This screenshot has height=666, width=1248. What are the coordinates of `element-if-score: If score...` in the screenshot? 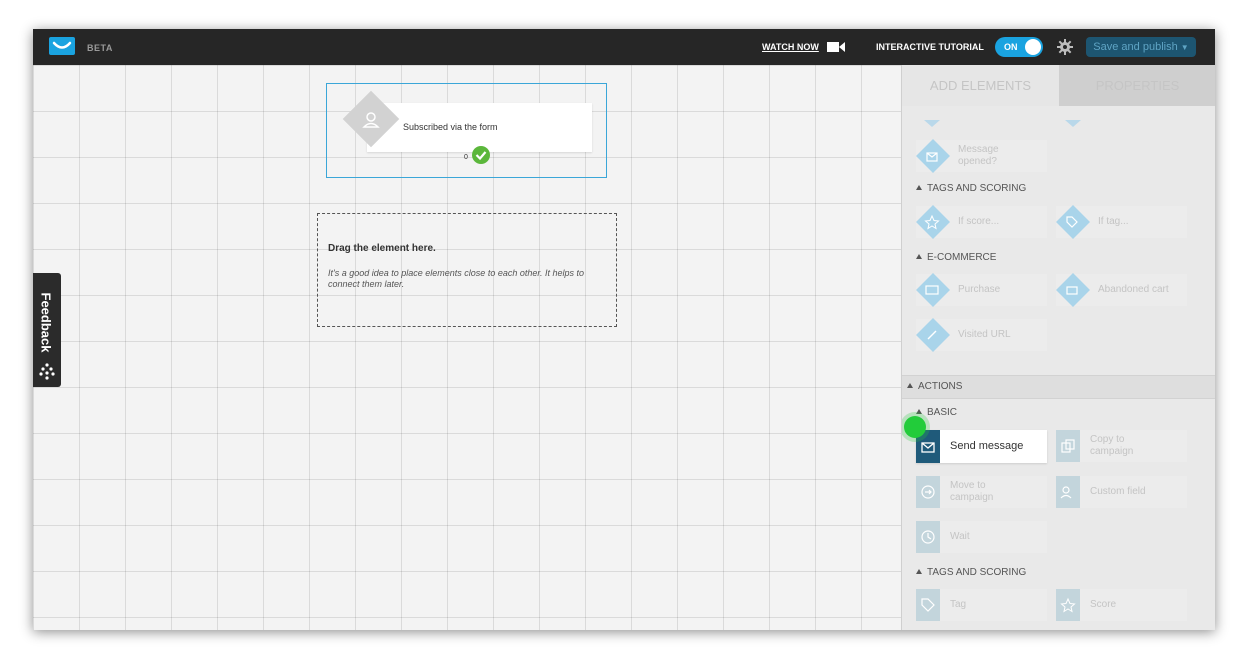 It's located at (981, 222).